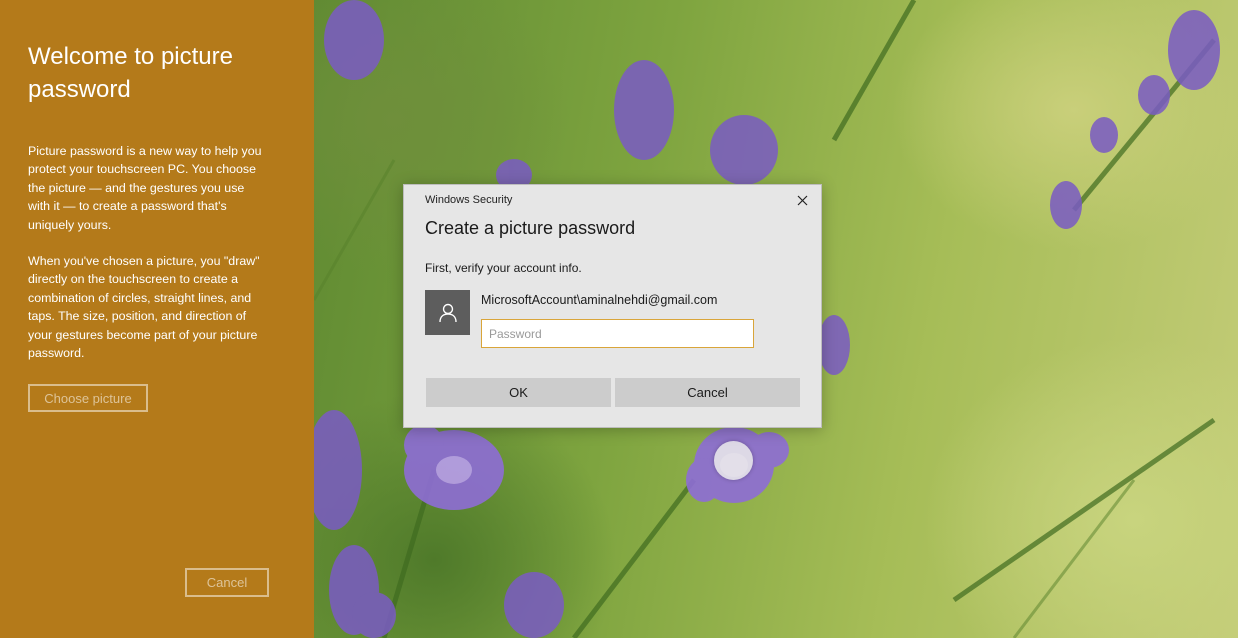 The width and height of the screenshot is (1238, 638). Describe the element at coordinates (530, 228) in the screenshot. I see `dialog-heading: Create a picture password` at that location.